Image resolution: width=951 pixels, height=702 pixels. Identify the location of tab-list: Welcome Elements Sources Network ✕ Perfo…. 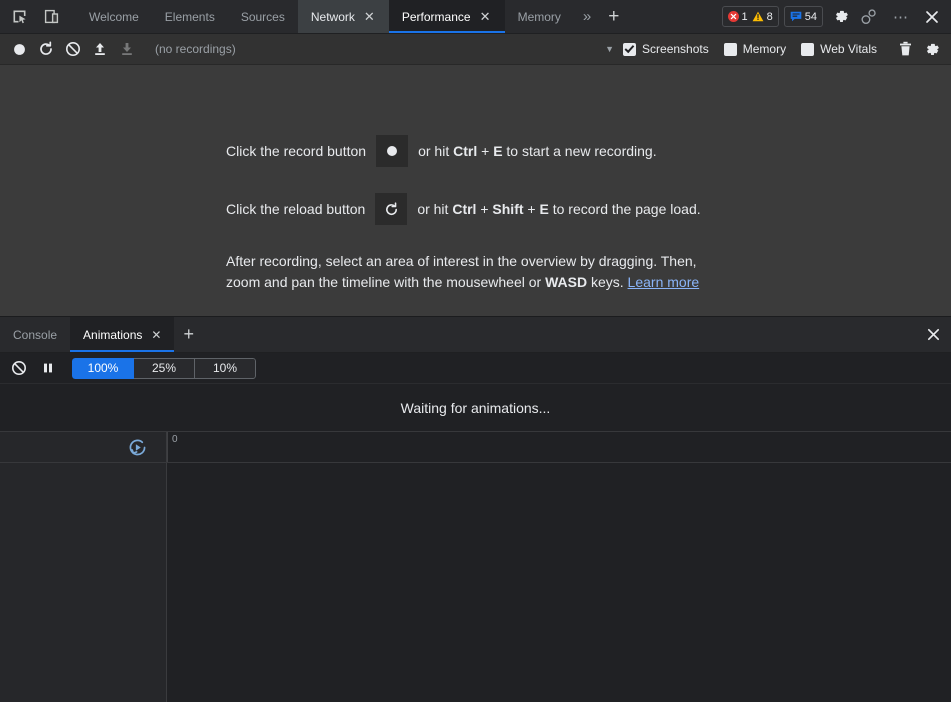
(325, 16).